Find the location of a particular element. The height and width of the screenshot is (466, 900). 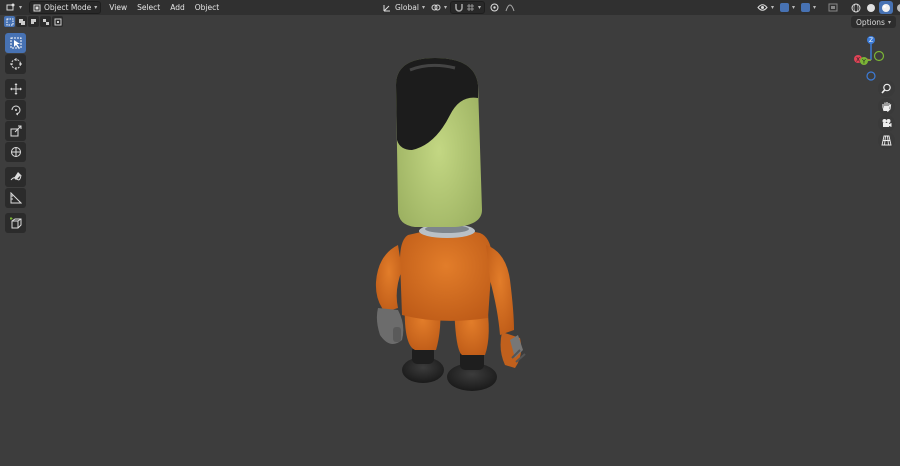

right-arm is located at coordinates (500, 290).